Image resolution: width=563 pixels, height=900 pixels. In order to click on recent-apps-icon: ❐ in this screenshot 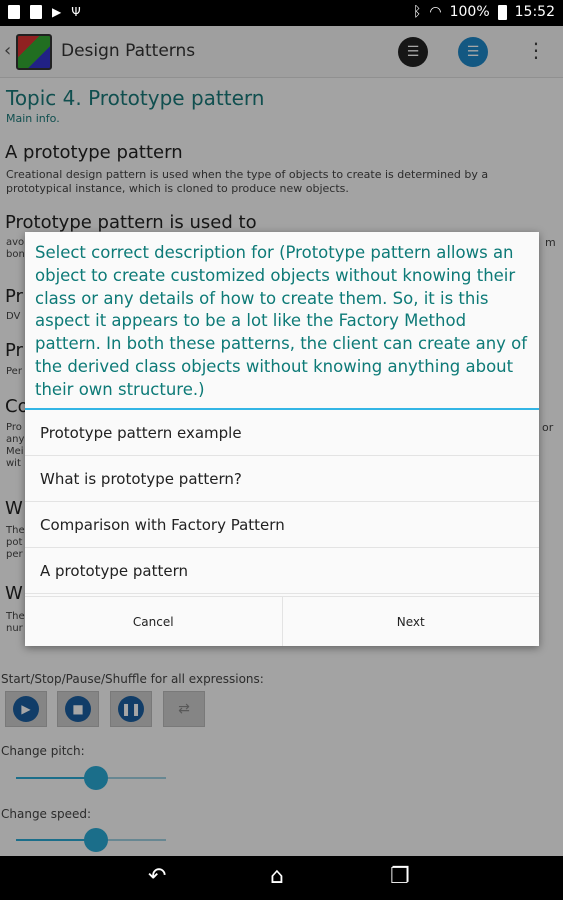, I will do `click(400, 876)`.